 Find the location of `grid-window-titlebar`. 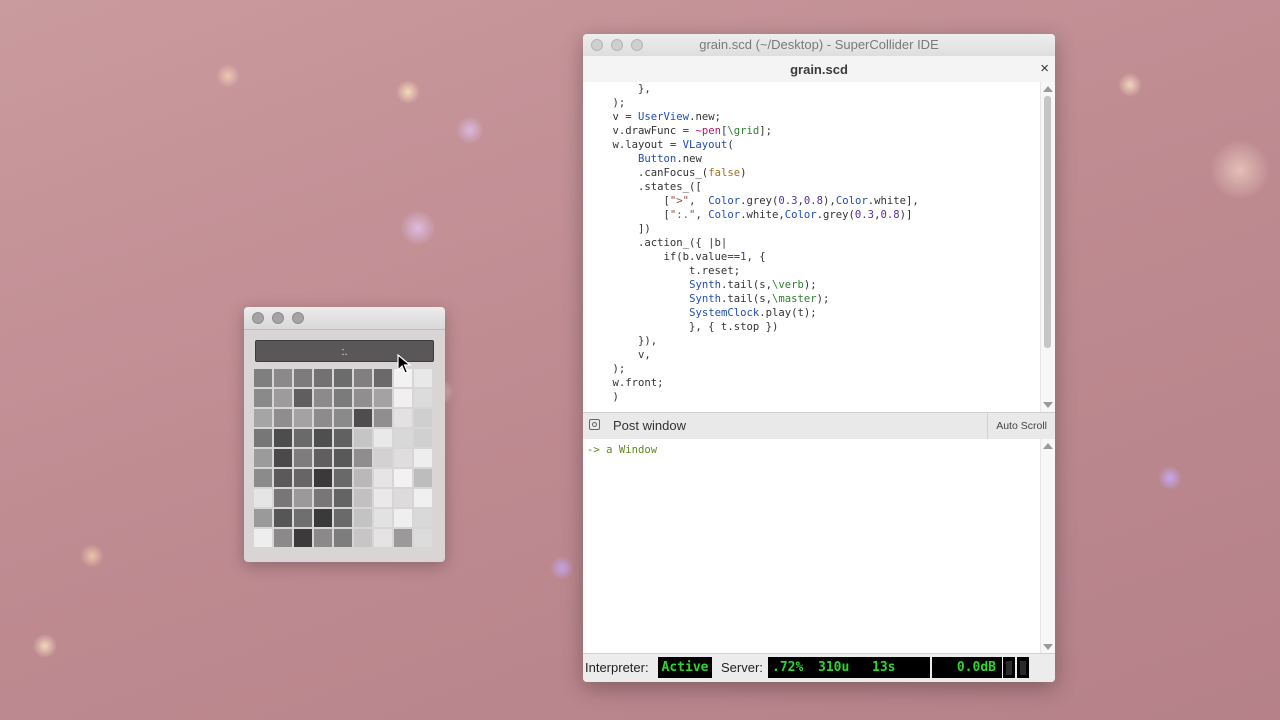

grid-window-titlebar is located at coordinates (344, 318).